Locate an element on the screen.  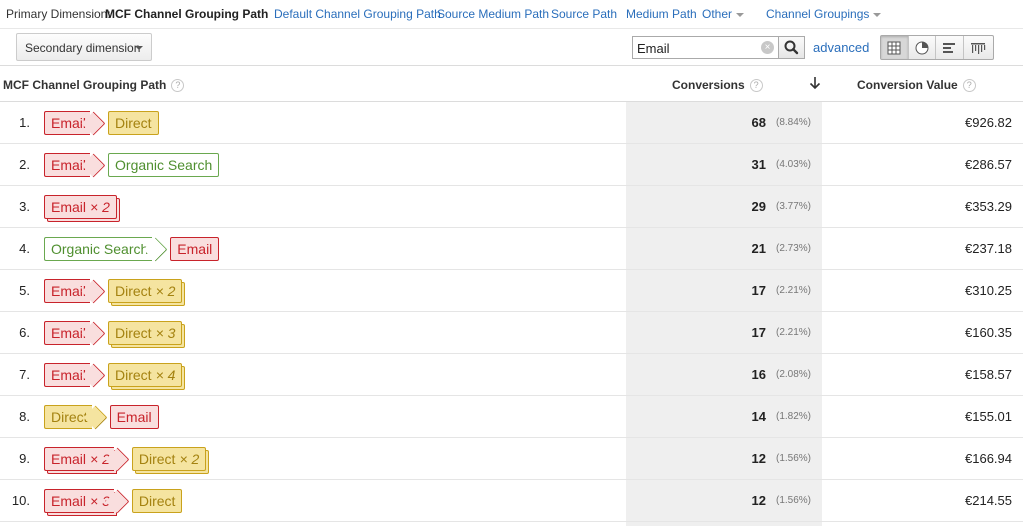
conversion-value: €926.82 is located at coordinates (988, 122).